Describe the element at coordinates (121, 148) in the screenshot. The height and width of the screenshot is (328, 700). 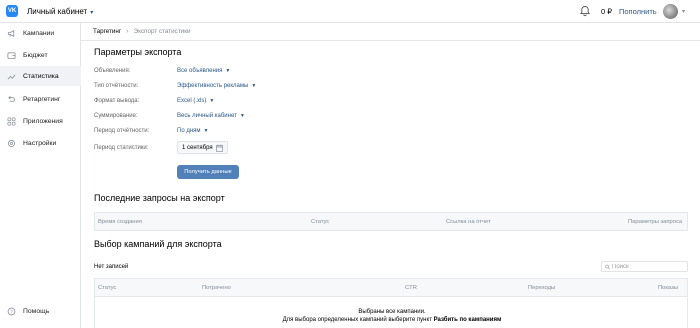
I see `param-label-stat-period: Период статистики:` at that location.